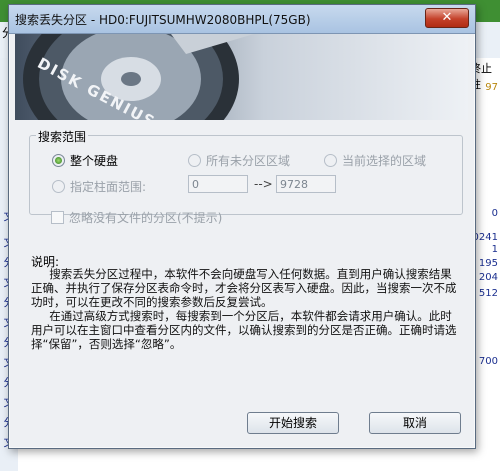 This screenshot has height=471, width=500. I want to click on radio-cylinder-range: 指定柱面范围:, so click(99, 186).